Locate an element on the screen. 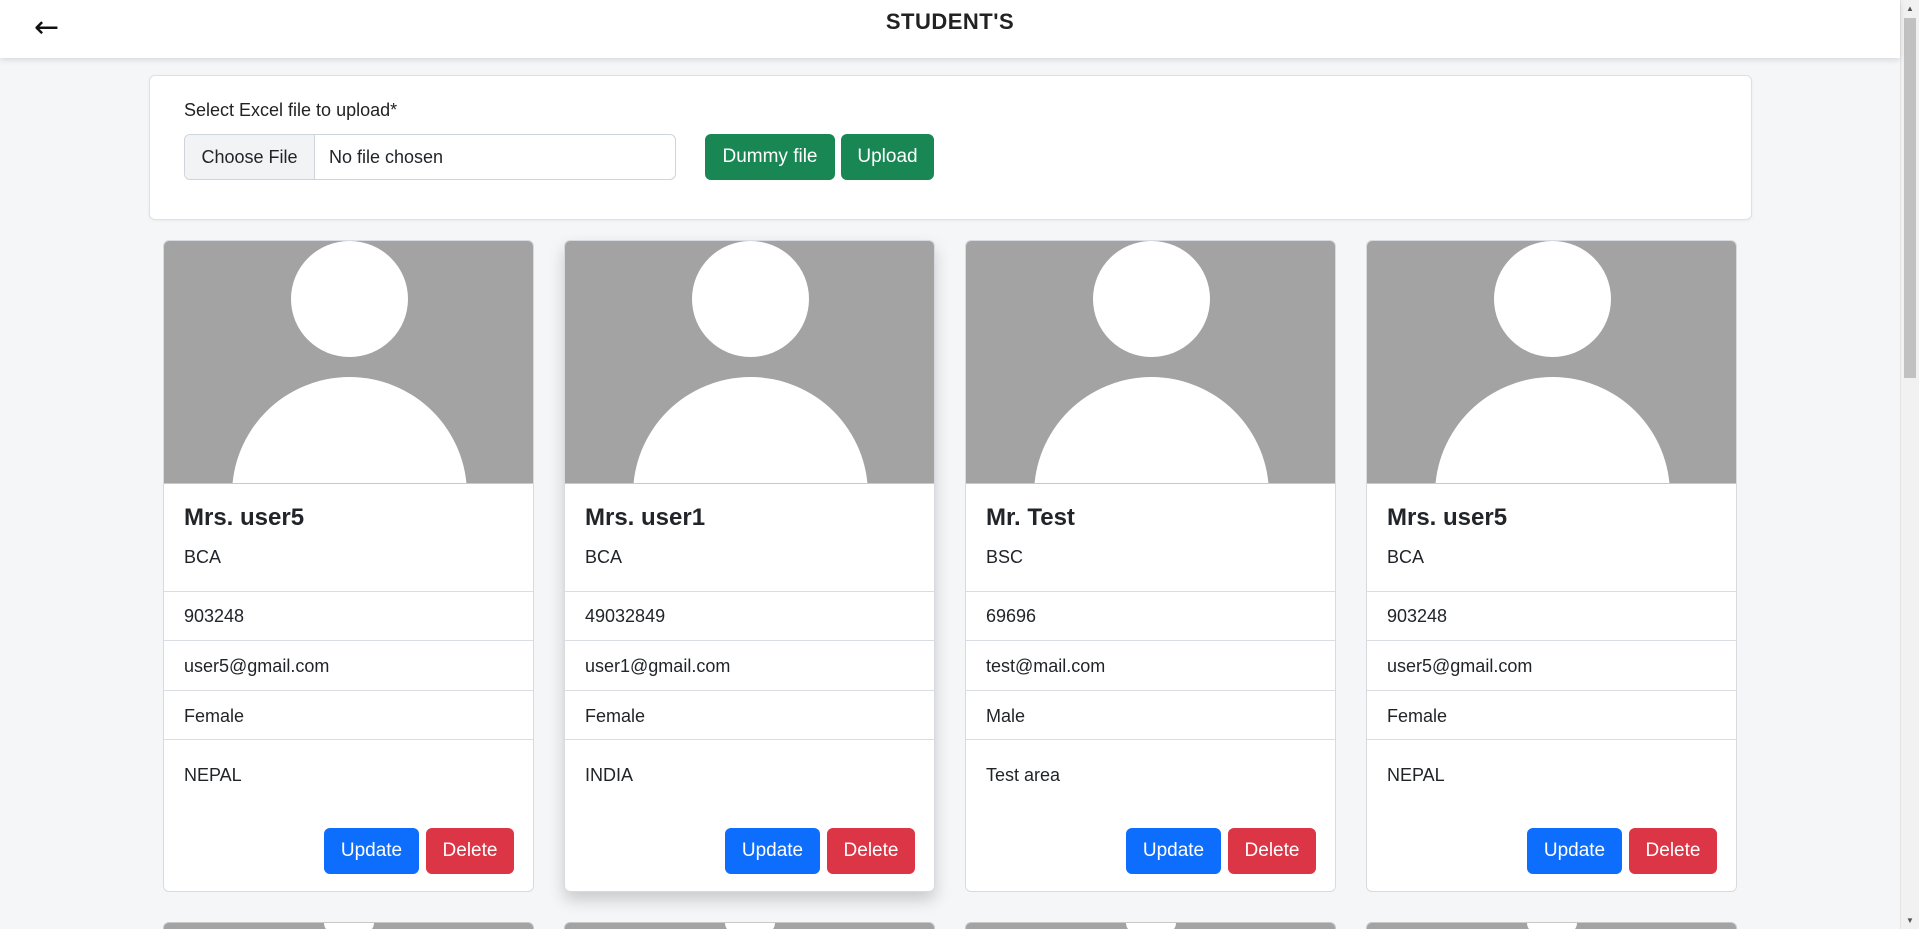 The width and height of the screenshot is (1919, 929). student-phone: 49032849 is located at coordinates (625, 616).